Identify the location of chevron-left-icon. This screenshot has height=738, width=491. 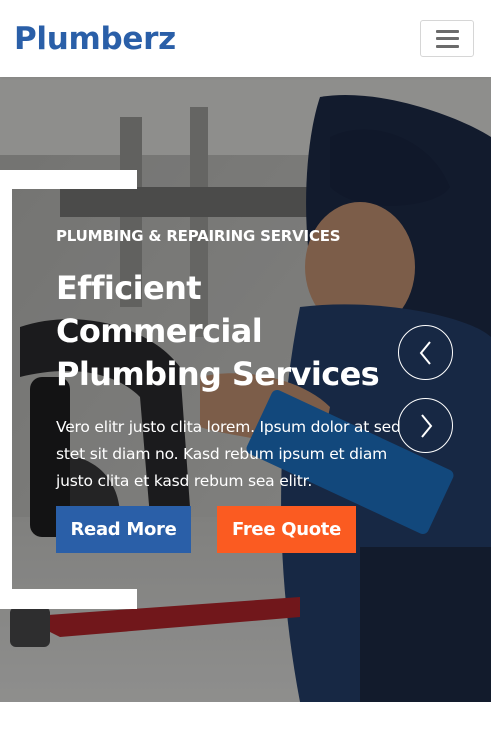
(425, 352).